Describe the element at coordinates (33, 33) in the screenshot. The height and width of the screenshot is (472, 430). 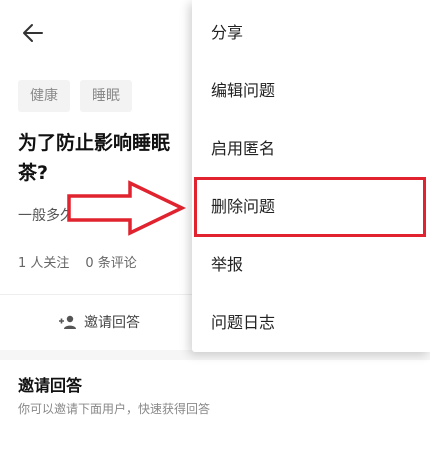
I see `back-arrow-icon` at that location.